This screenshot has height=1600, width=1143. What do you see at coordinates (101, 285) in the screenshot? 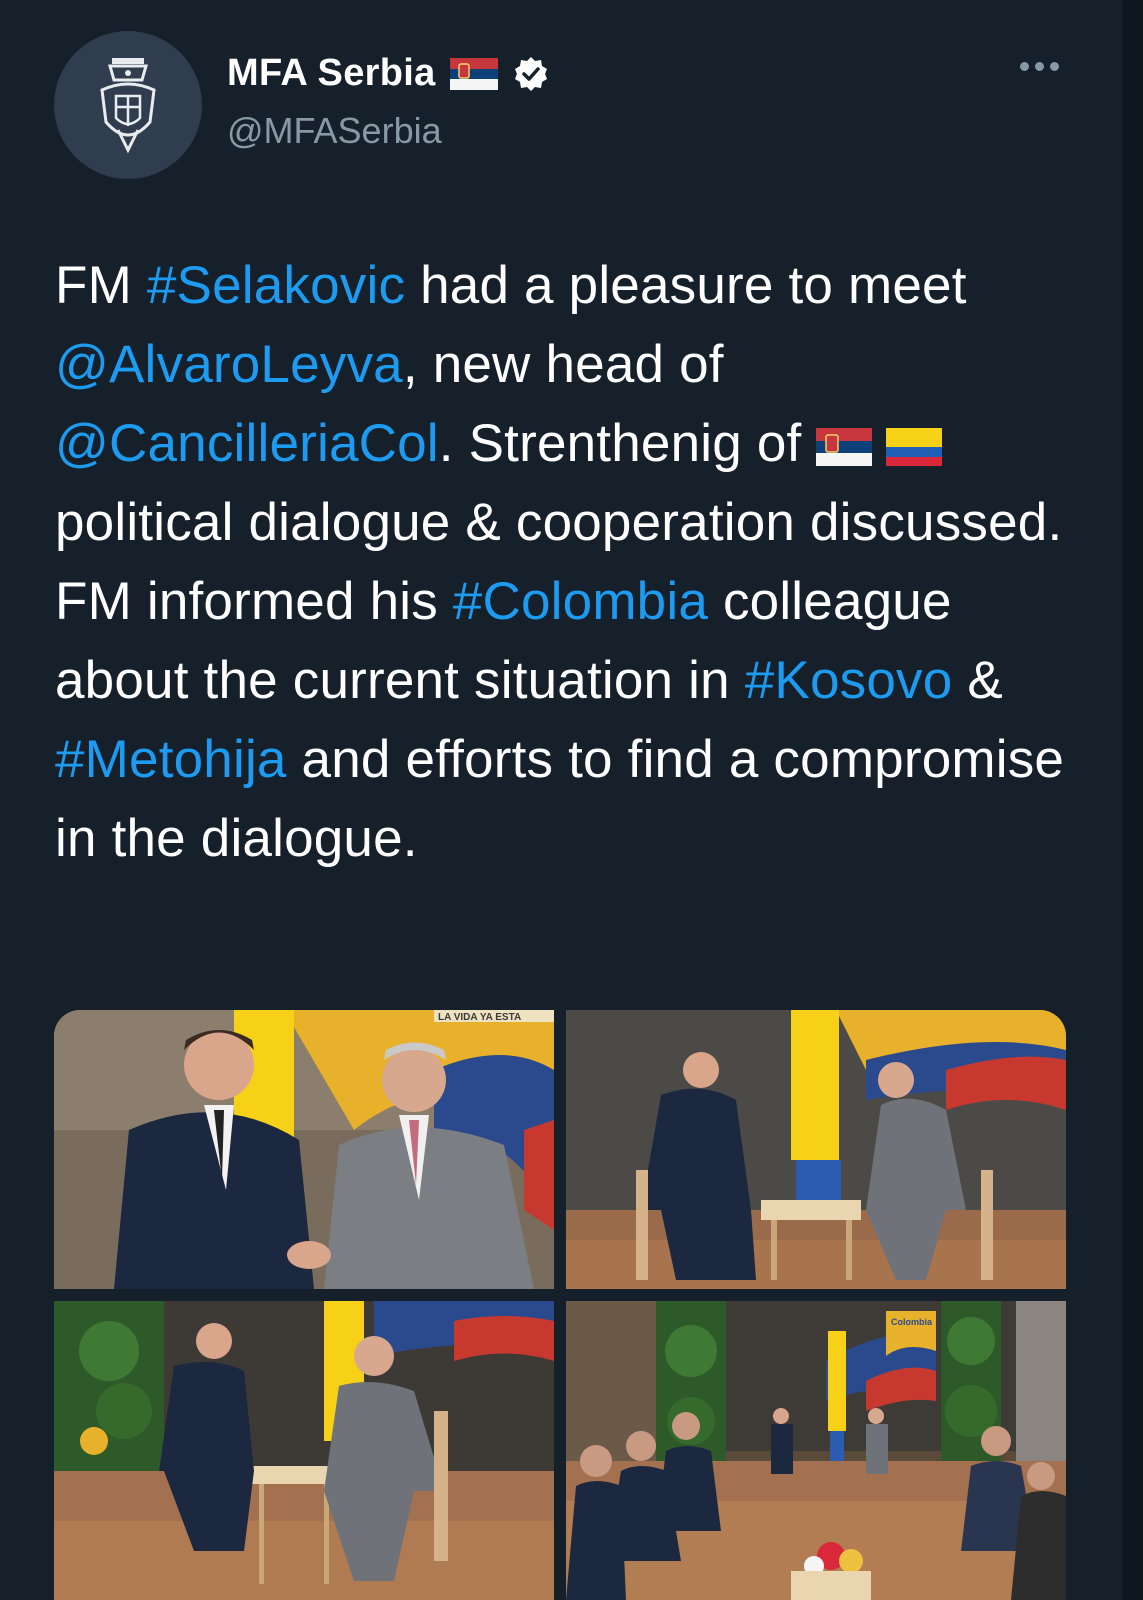
I see `tweet-text-segment: FM` at bounding box center [101, 285].